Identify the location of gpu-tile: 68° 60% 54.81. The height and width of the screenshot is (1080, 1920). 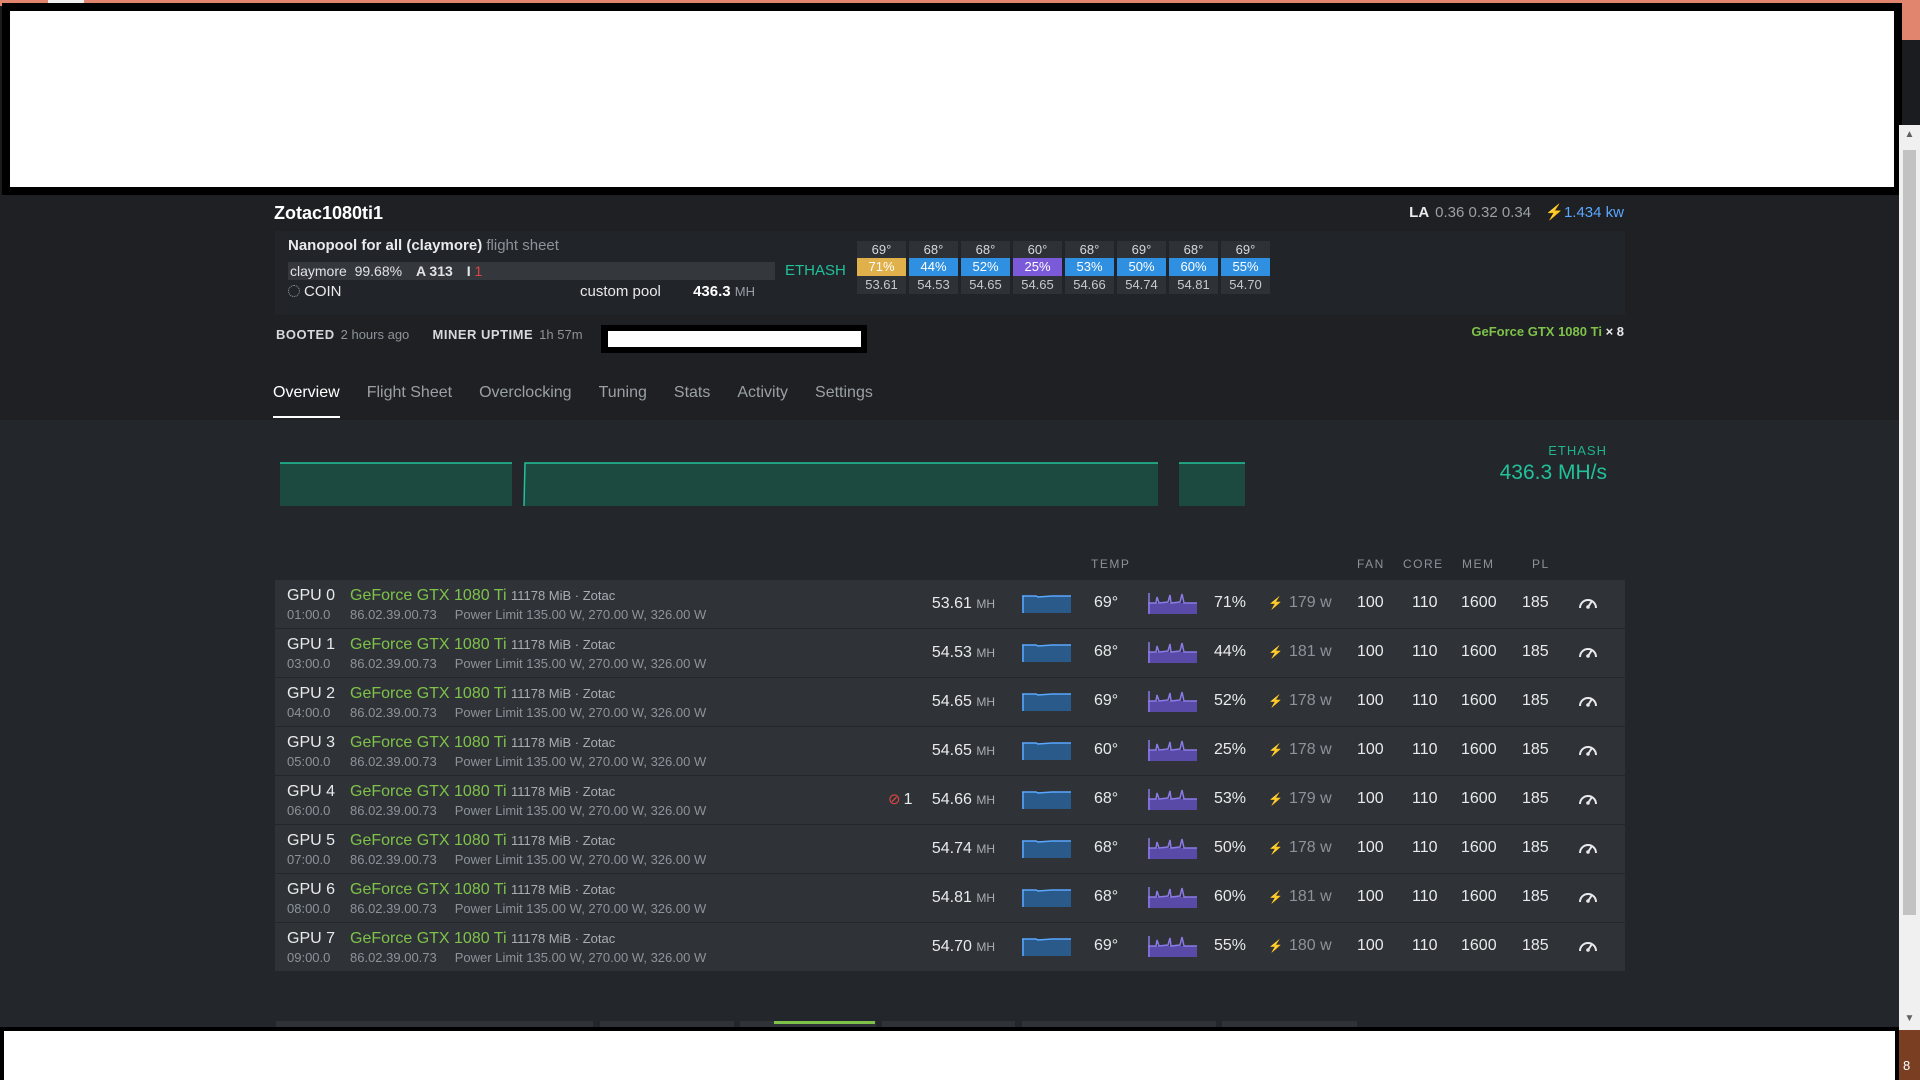
(1193, 267).